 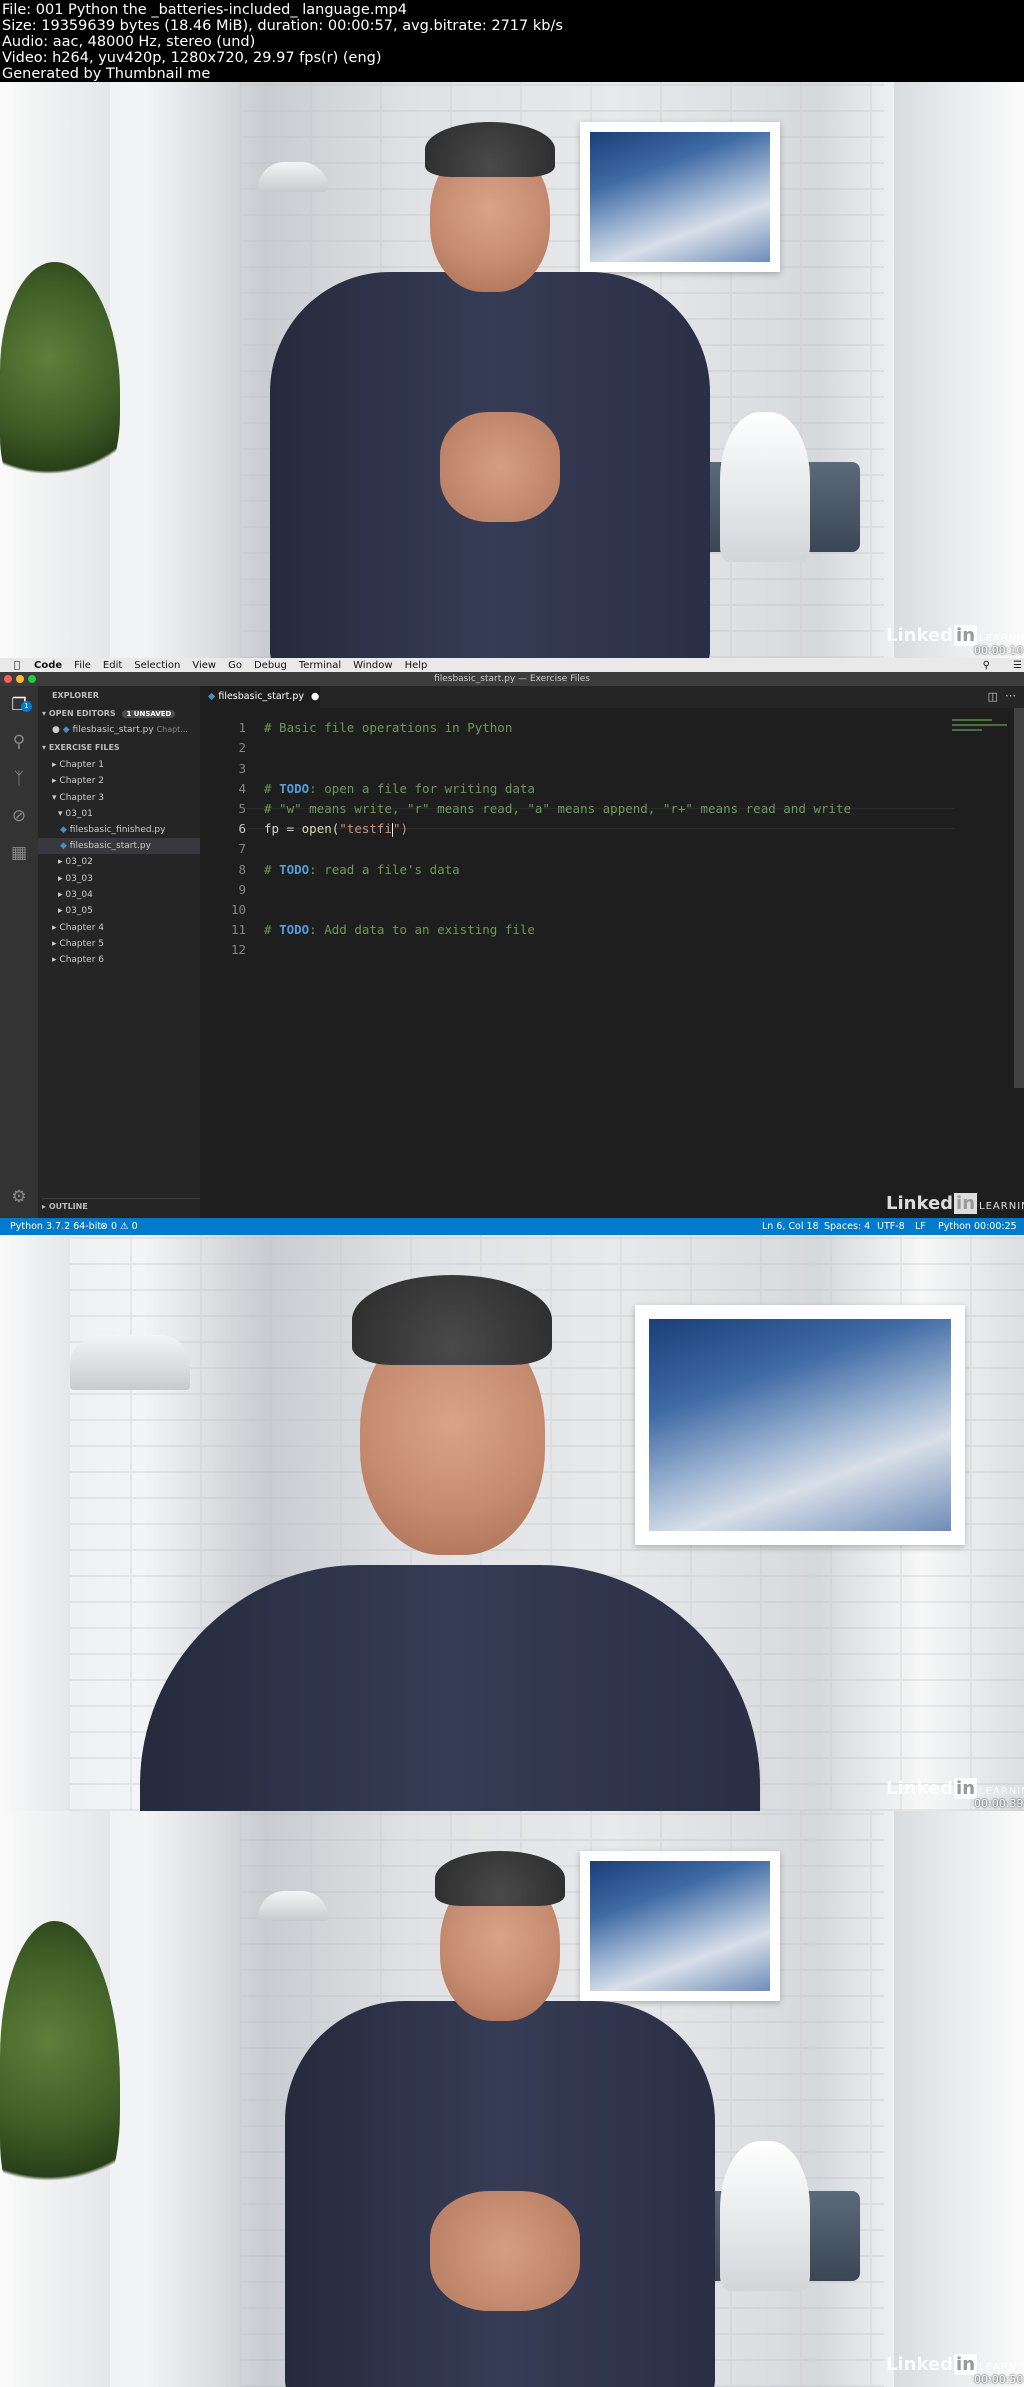 What do you see at coordinates (242, 788) in the screenshot?
I see `line-number: 4` at bounding box center [242, 788].